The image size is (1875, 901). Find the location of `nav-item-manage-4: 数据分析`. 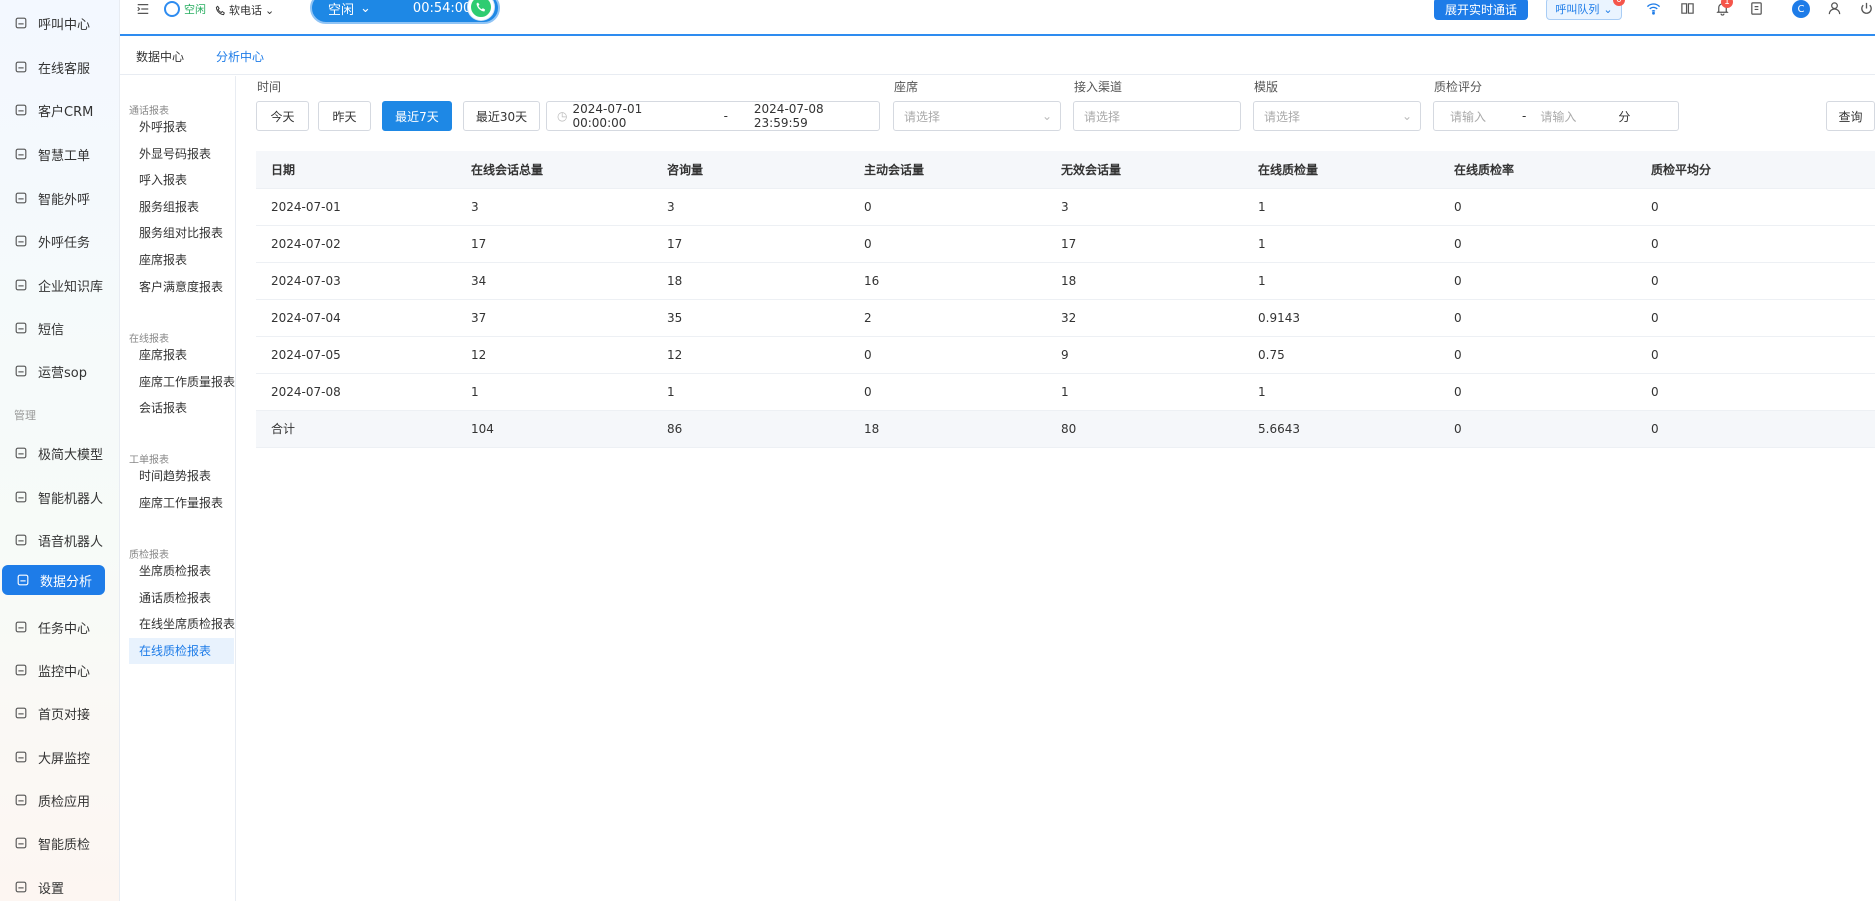

nav-item-manage-4: 数据分析 is located at coordinates (53, 580).